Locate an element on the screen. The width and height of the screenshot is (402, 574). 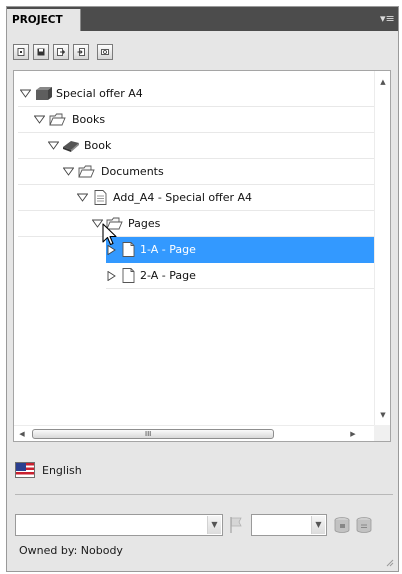
status-dropdown: ▼ is located at coordinates (289, 525).